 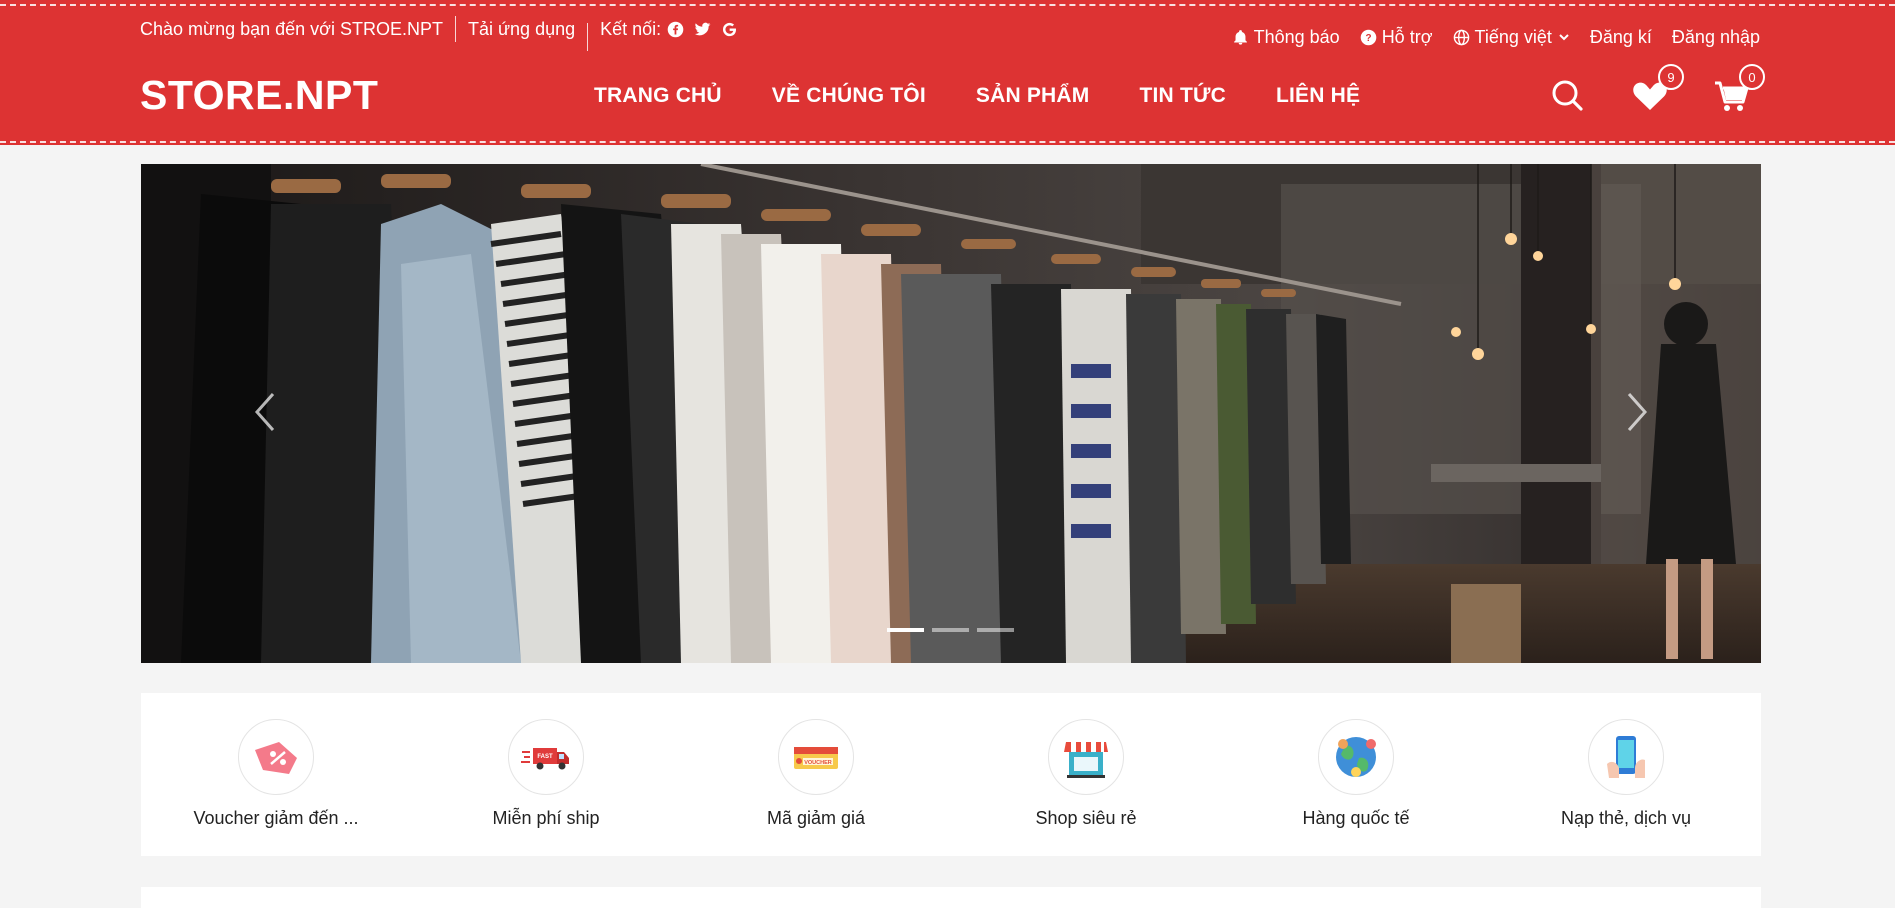 I want to click on google-icon, so click(x=729, y=29).